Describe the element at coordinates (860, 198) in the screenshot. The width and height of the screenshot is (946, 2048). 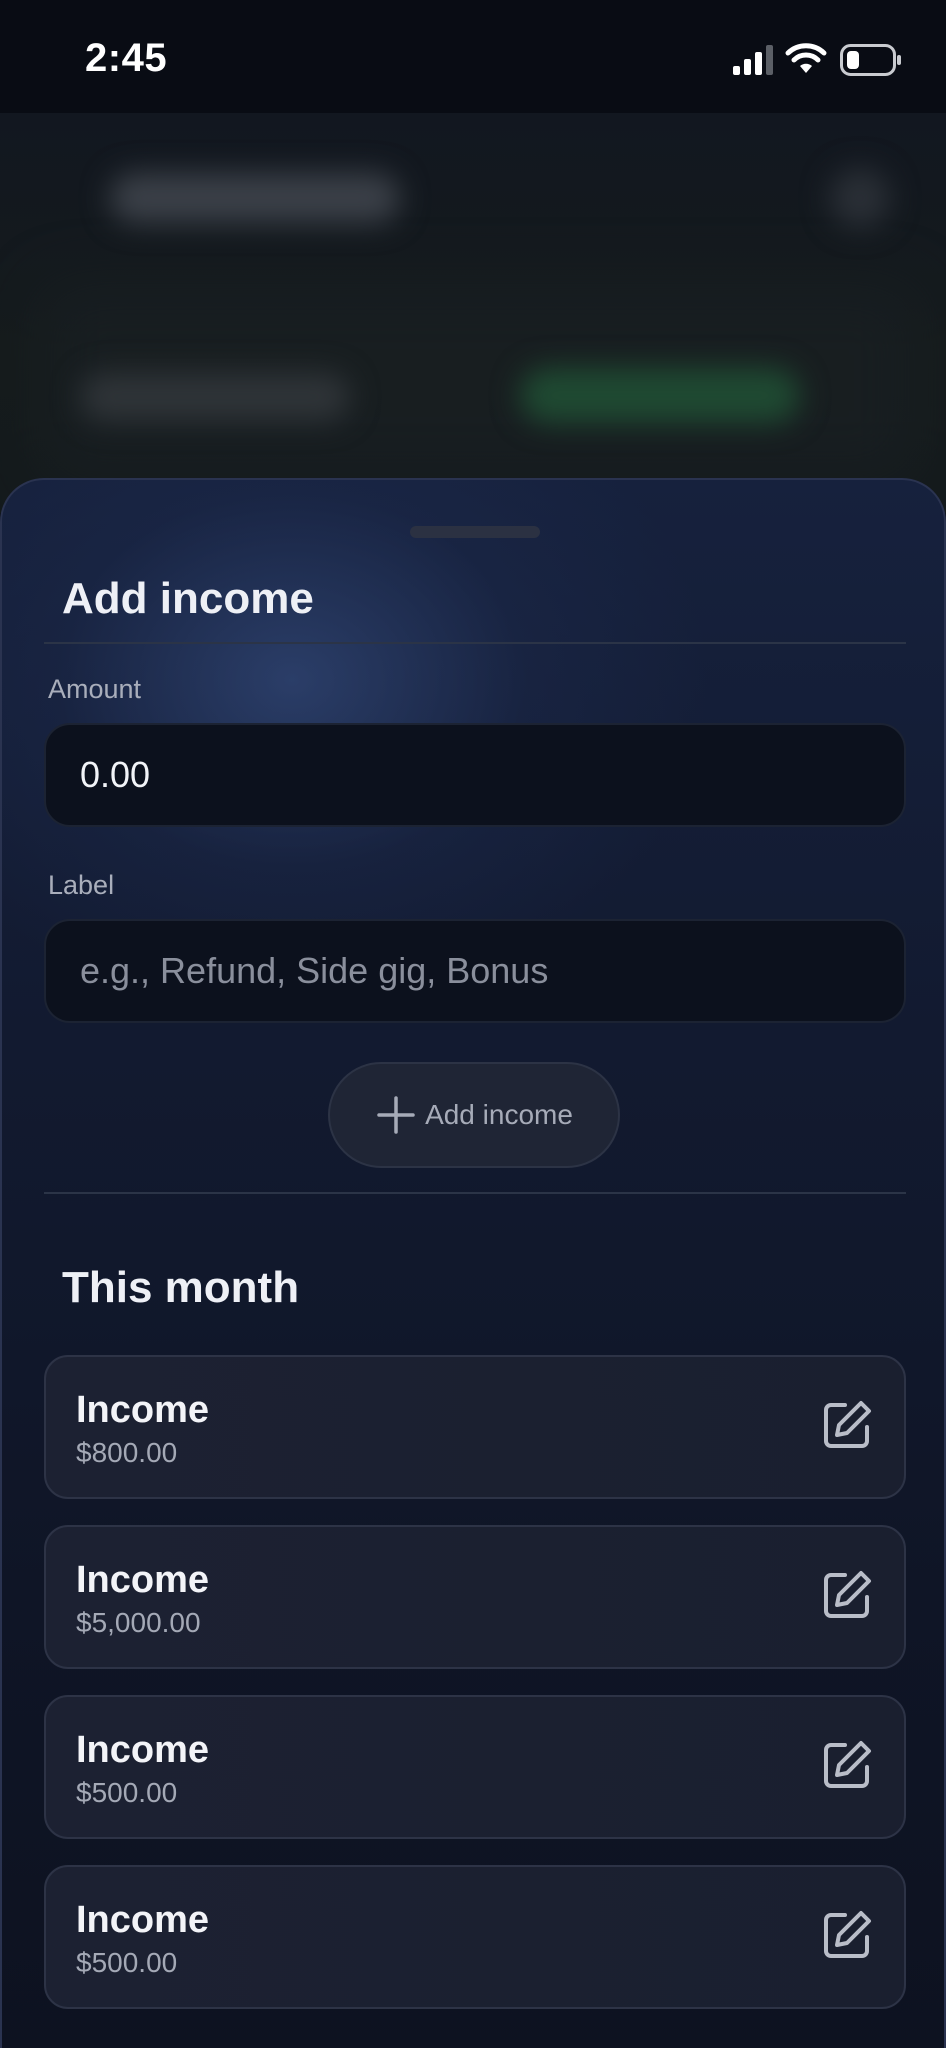
I see `background-icon-blur` at that location.